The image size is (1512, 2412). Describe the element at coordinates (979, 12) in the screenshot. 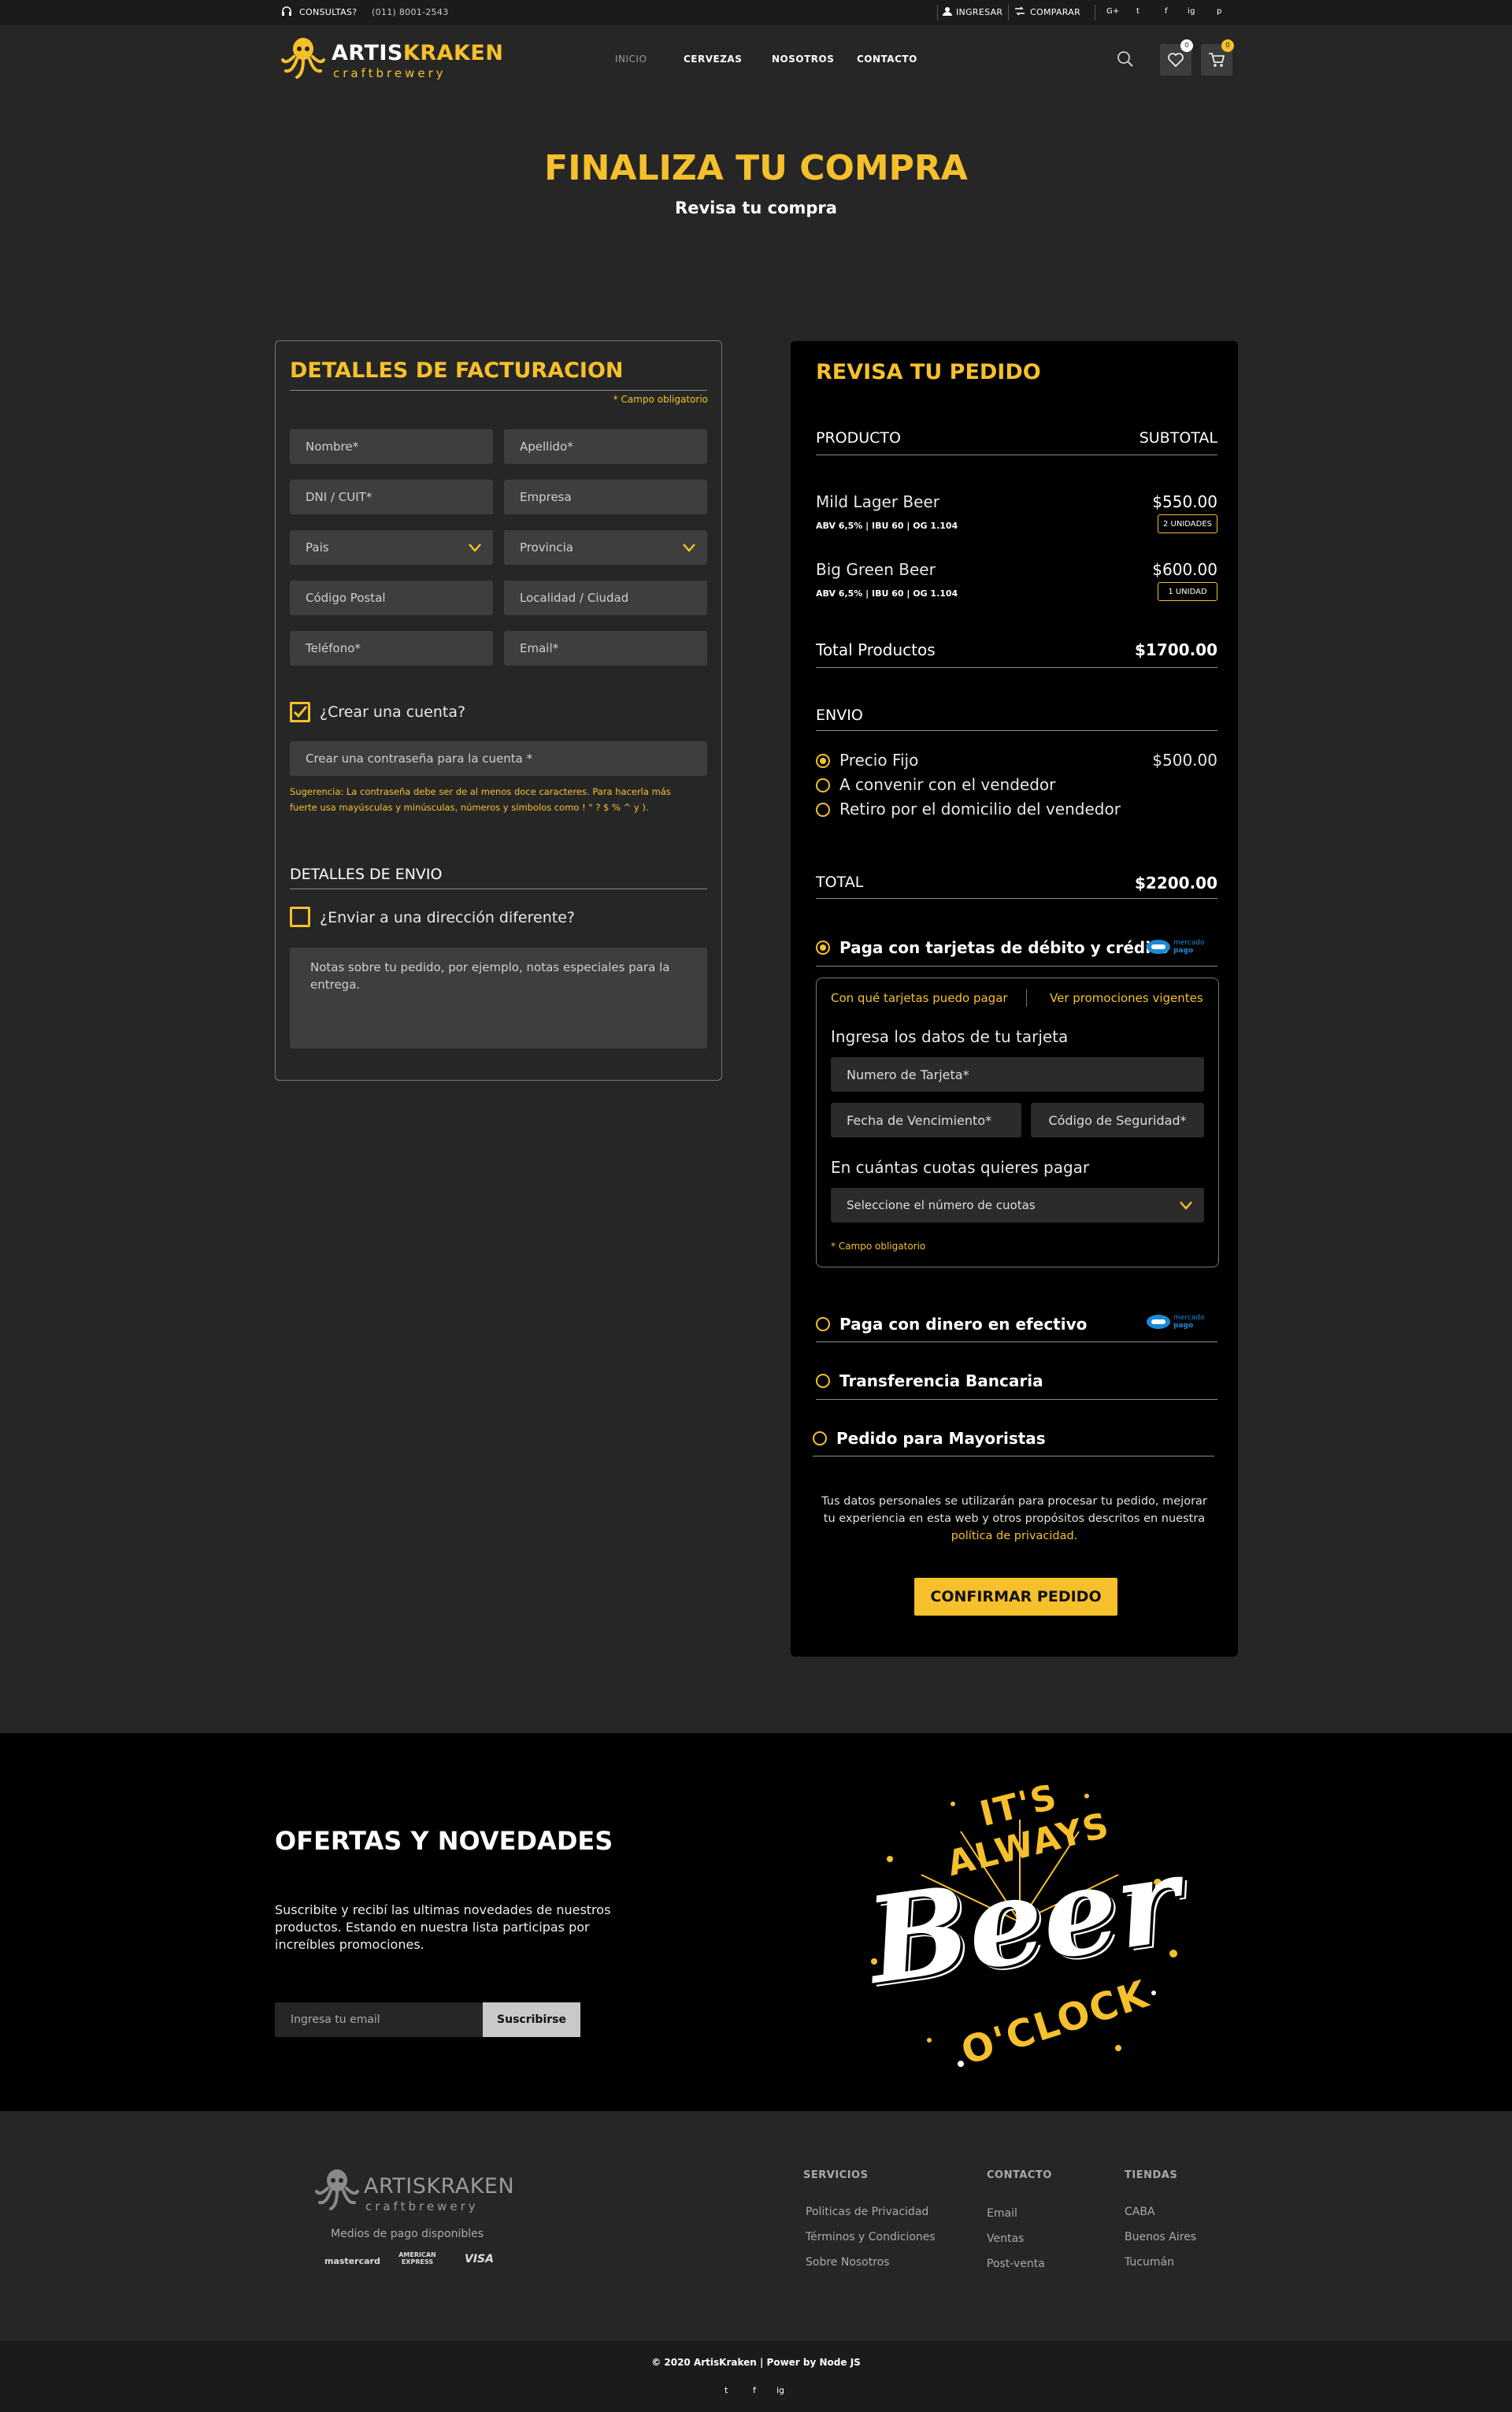

I see `login-link: INGRESAR` at that location.